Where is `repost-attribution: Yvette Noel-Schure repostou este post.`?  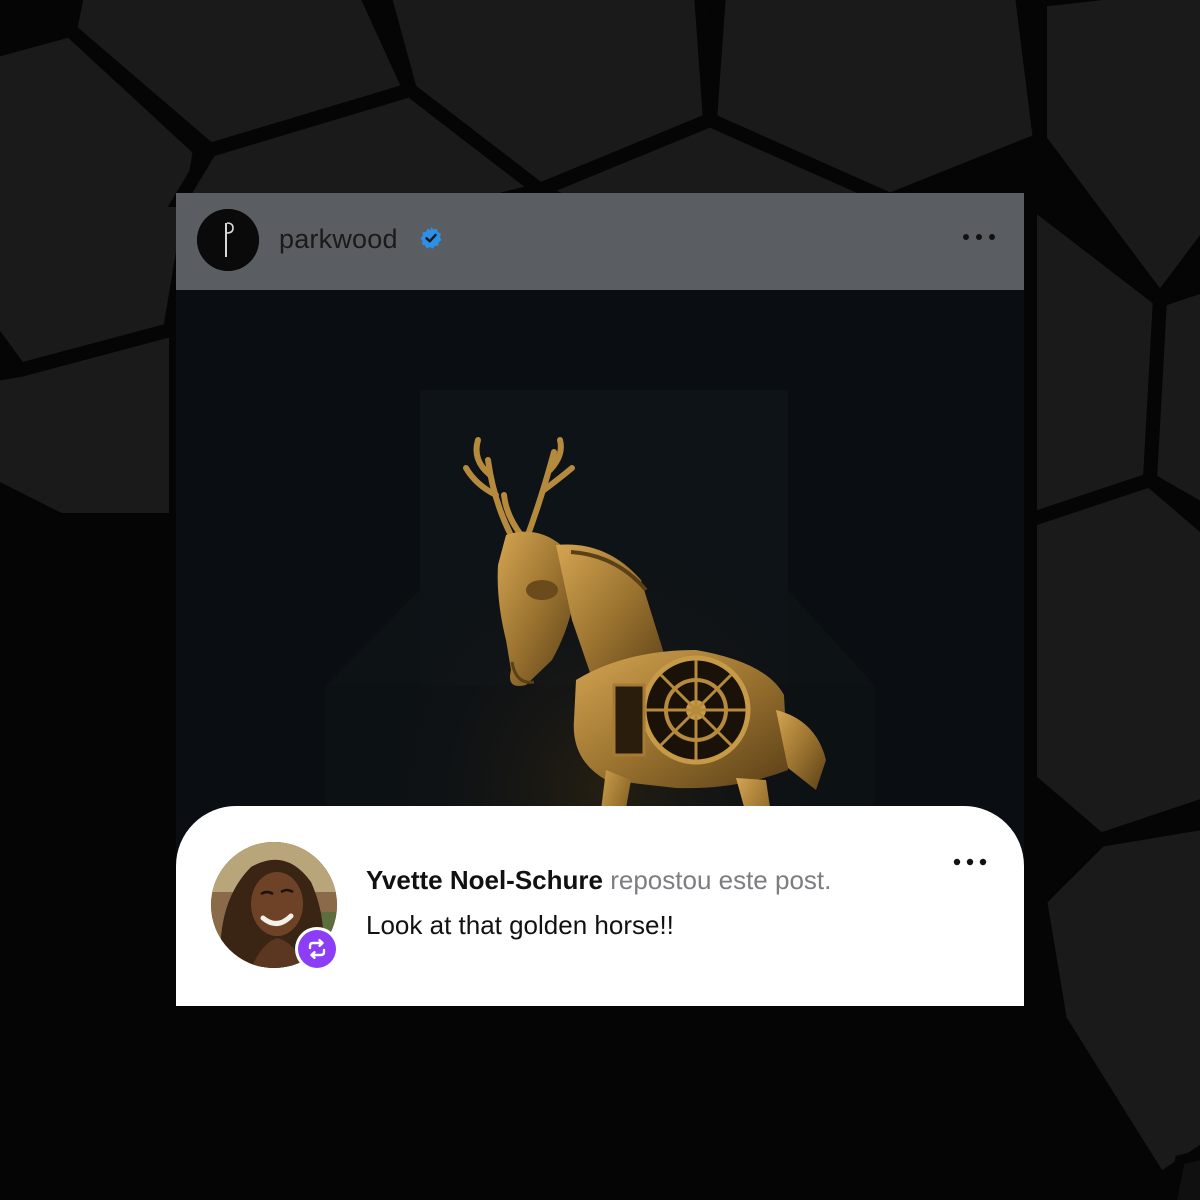
repost-attribution: Yvette Noel-Schure repostou este post. is located at coordinates (598, 880).